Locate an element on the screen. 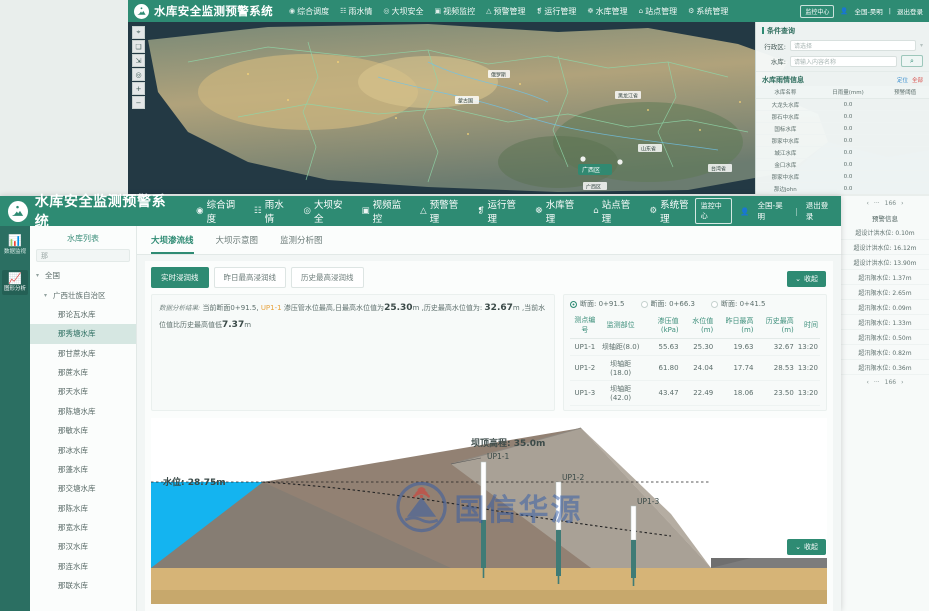 The width and height of the screenshot is (929, 611). all-link: 全部 is located at coordinates (917, 80).